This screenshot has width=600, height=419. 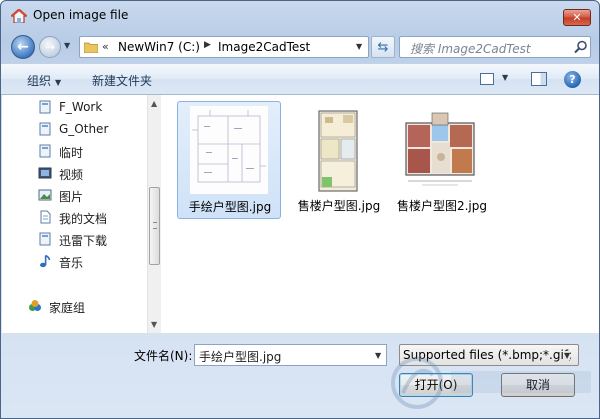 I want to click on file-item: 售楼户型图.jpg, so click(x=339, y=160).